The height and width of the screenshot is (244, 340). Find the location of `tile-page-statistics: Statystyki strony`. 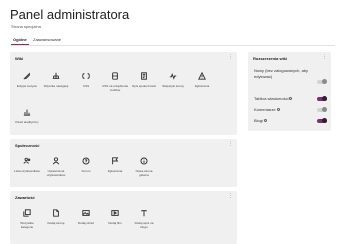

tile-page-statistics: Statystyki strony is located at coordinates (173, 79).